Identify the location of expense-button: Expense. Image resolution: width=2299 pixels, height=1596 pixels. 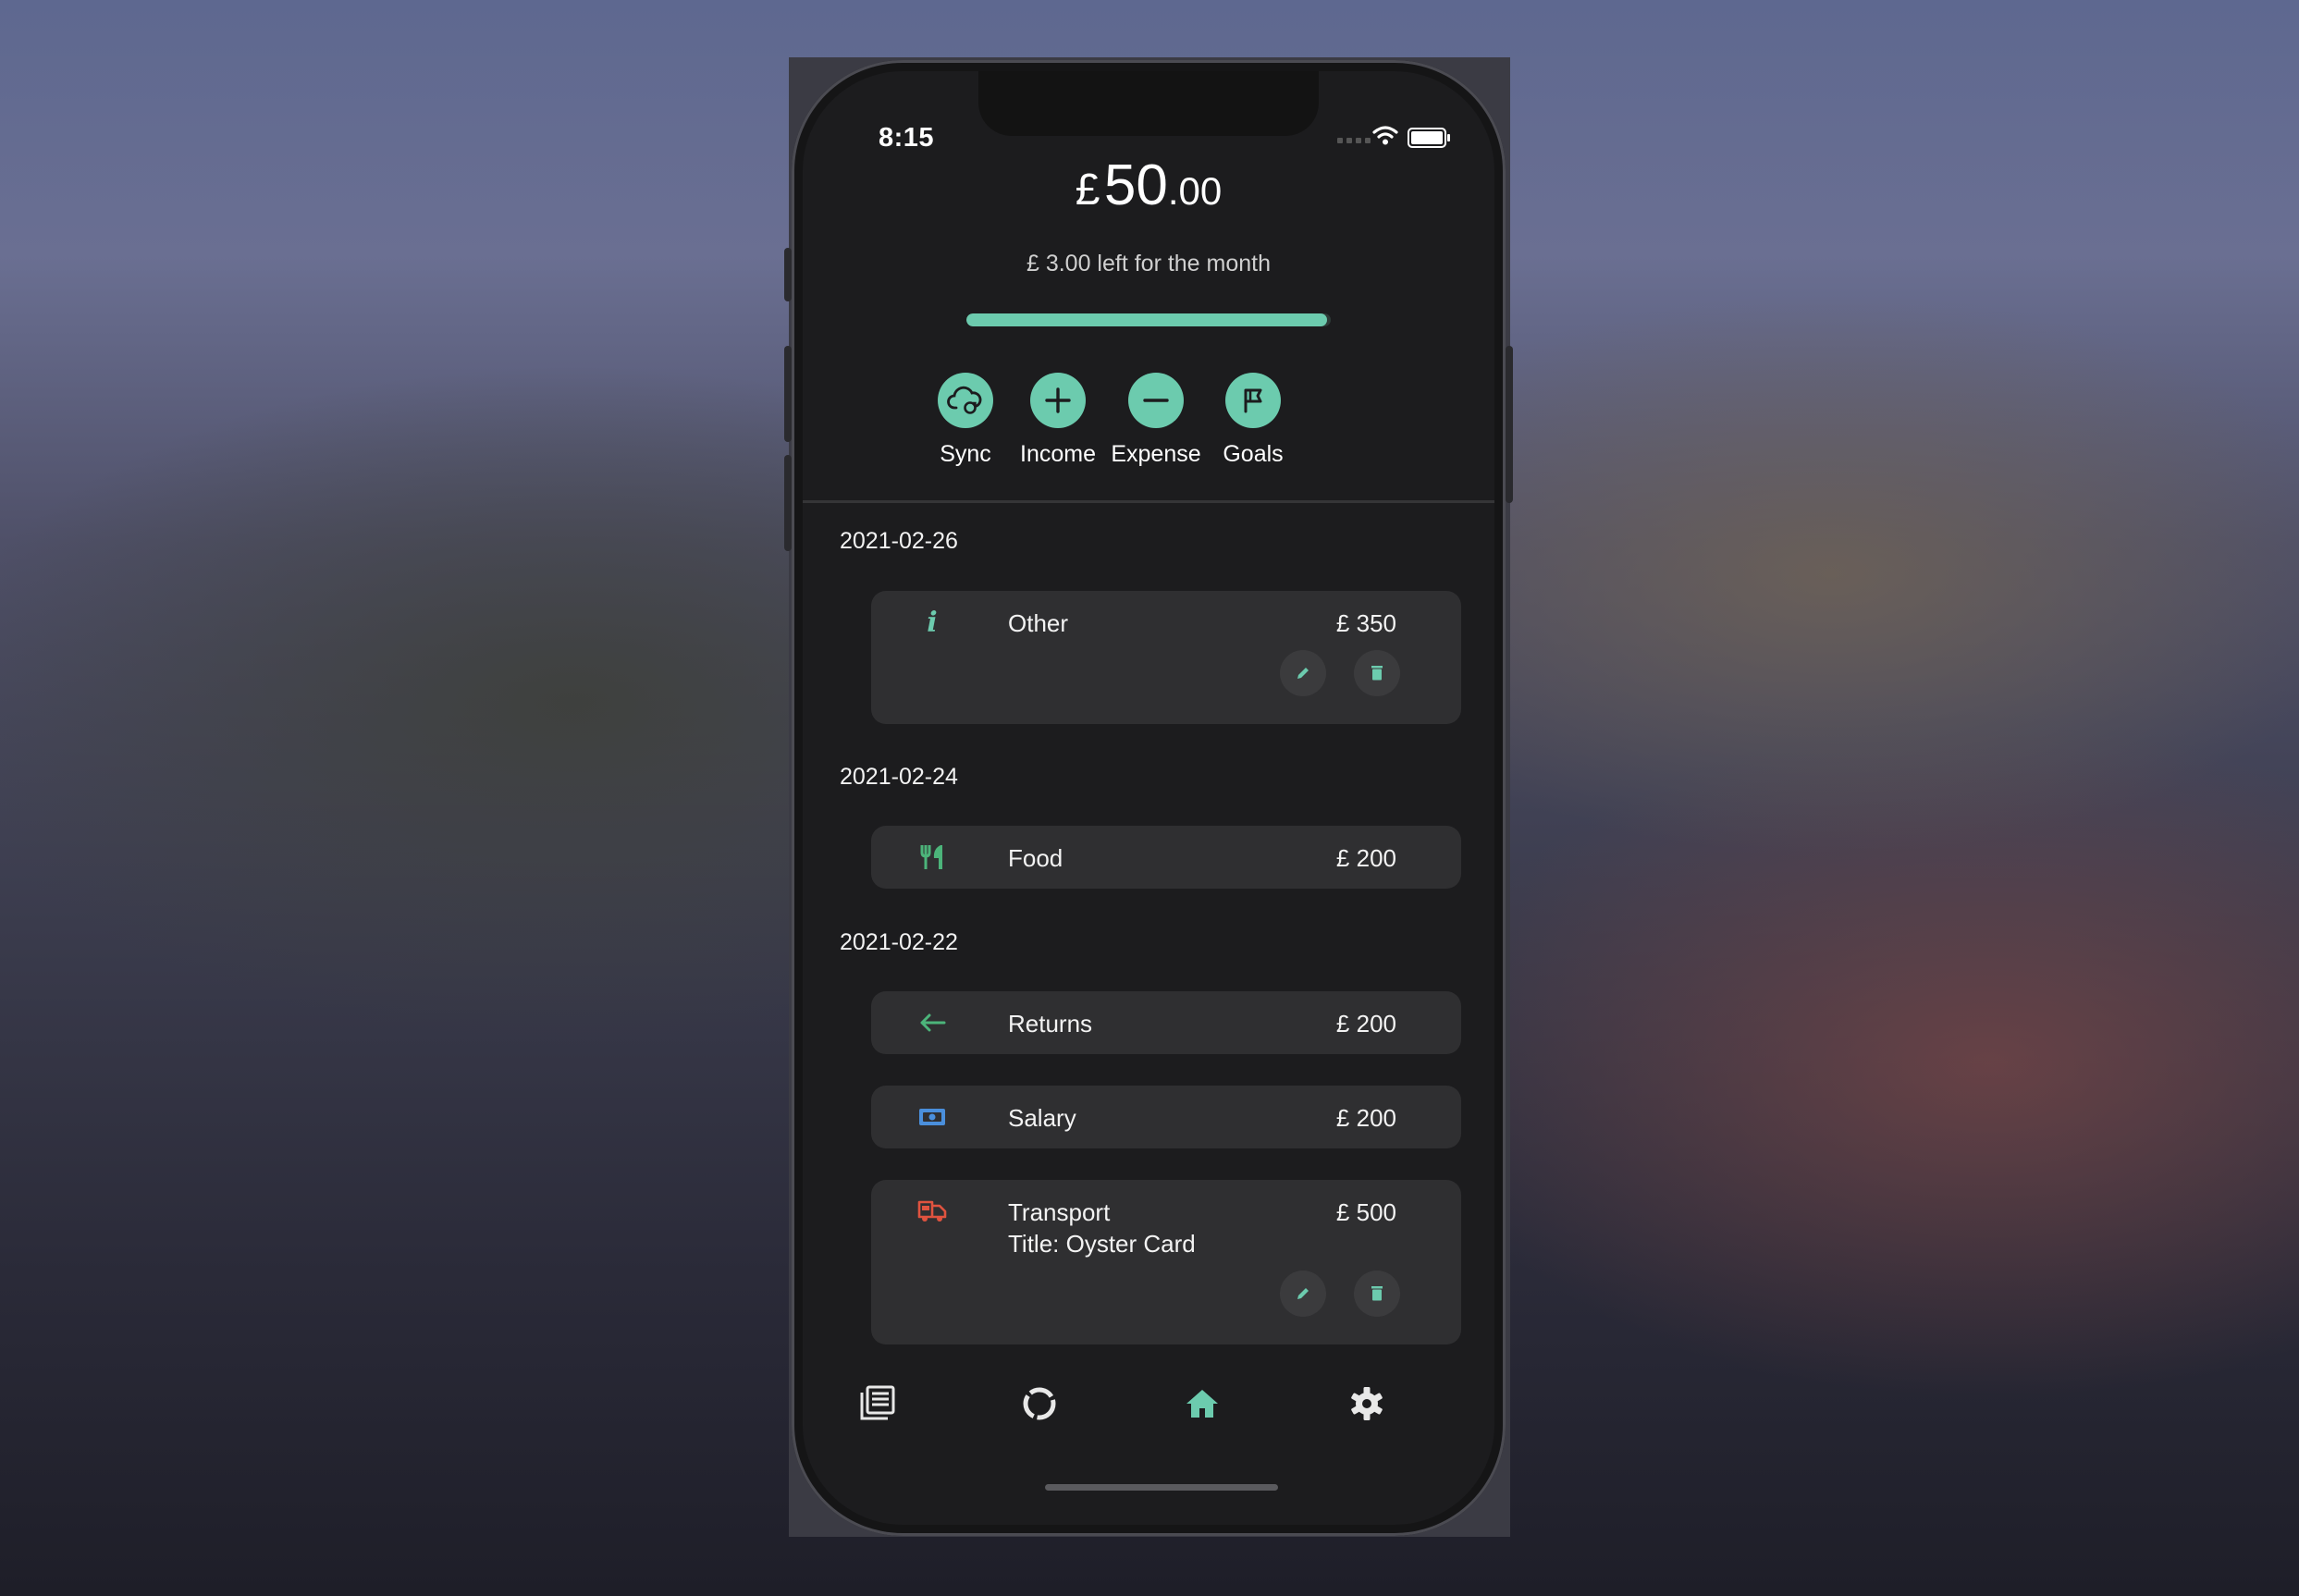
(1155, 420).